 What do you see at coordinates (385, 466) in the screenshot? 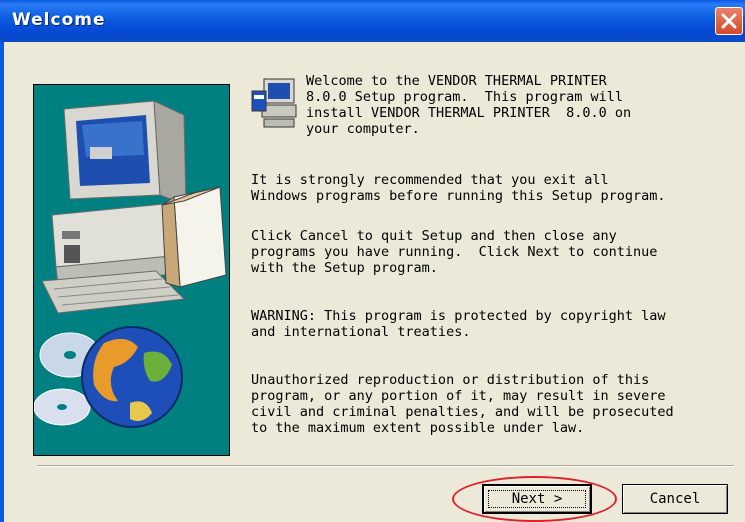
I see `separator-highlight` at bounding box center [385, 466].